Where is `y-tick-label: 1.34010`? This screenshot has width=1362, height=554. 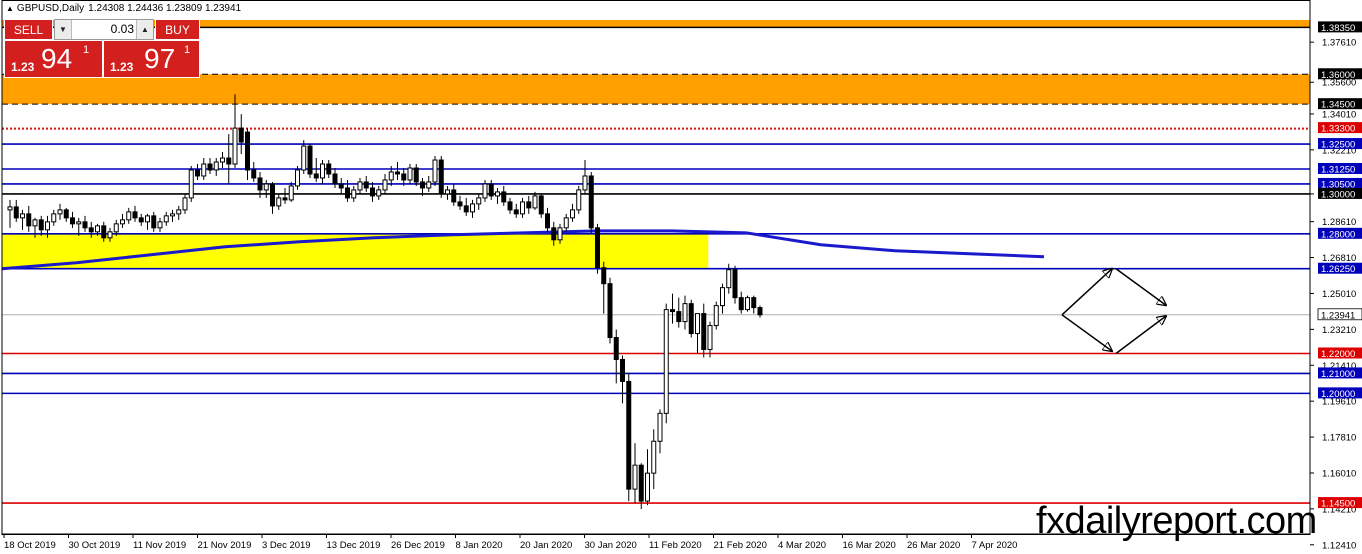
y-tick-label: 1.34010 is located at coordinates (1339, 114).